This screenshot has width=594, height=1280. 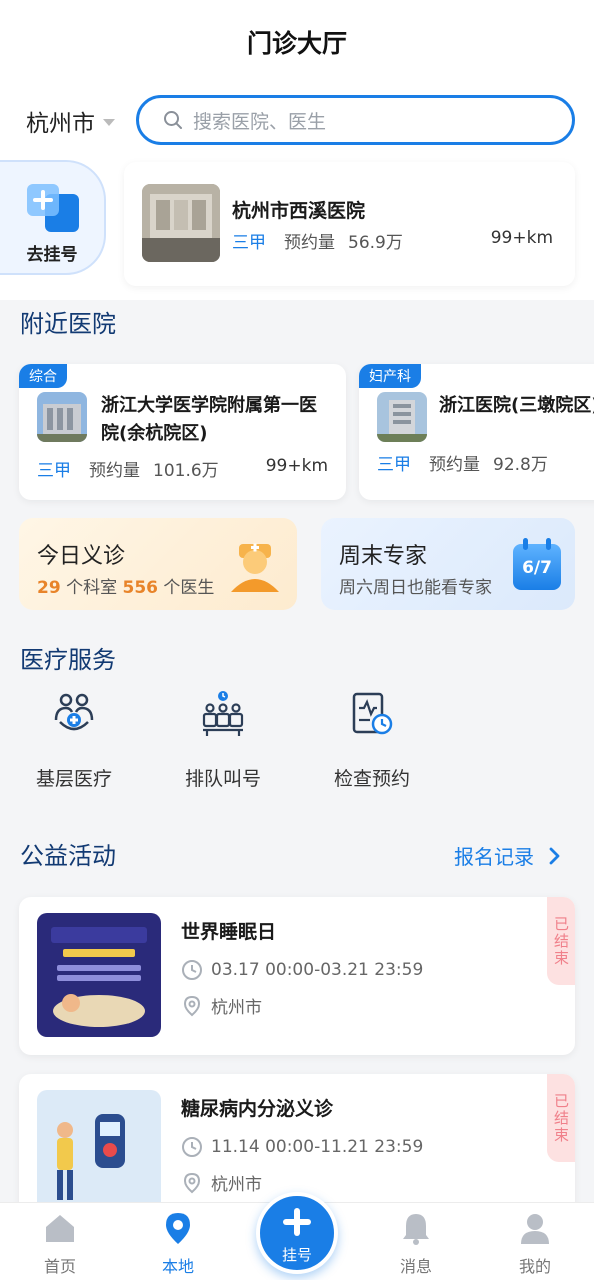 I want to click on activity-name: 世界睡眠日, so click(x=229, y=932).